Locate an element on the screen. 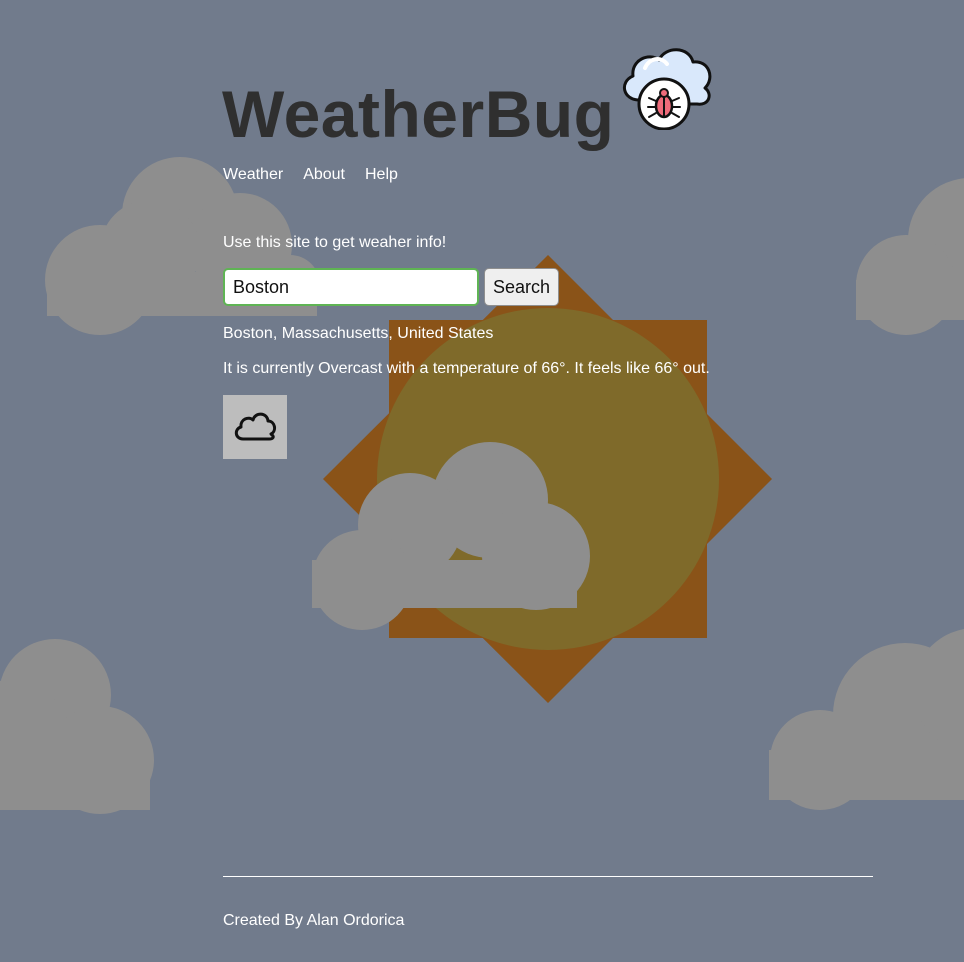  weather-icon-container is located at coordinates (255, 427).